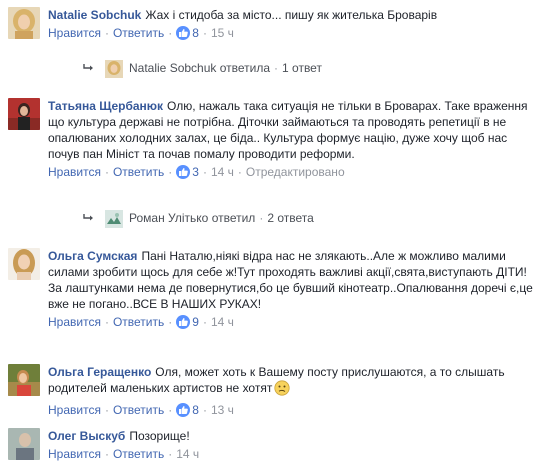 The height and width of the screenshot is (468, 545). Describe the element at coordinates (282, 390) in the screenshot. I see `confused-face-icon` at that location.